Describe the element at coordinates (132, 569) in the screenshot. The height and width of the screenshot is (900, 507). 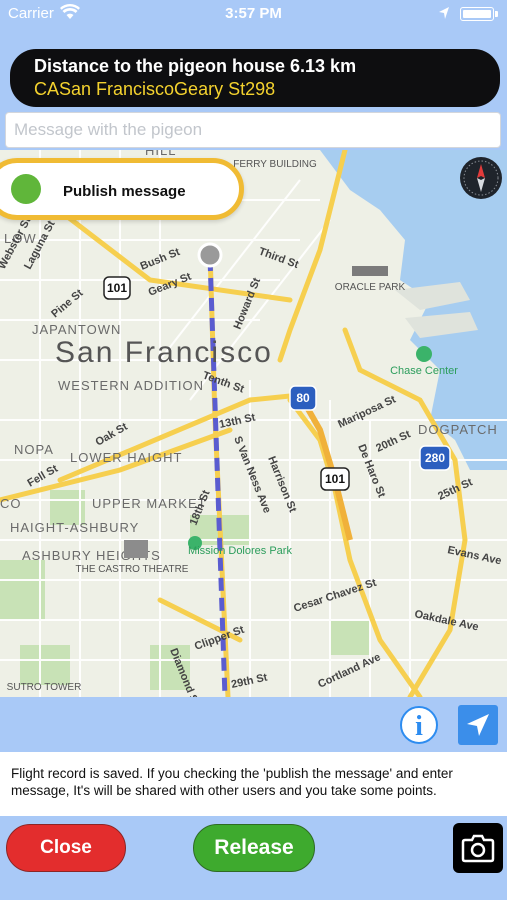
I see `poi-label: THE CASTRO THEATRE` at that location.